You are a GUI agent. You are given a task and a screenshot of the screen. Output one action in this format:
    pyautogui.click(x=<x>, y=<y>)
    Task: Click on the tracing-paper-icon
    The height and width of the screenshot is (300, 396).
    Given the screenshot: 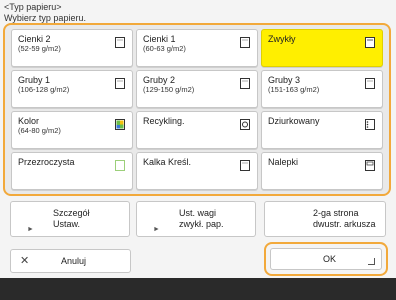 What is the action you would take?
    pyautogui.click(x=245, y=165)
    